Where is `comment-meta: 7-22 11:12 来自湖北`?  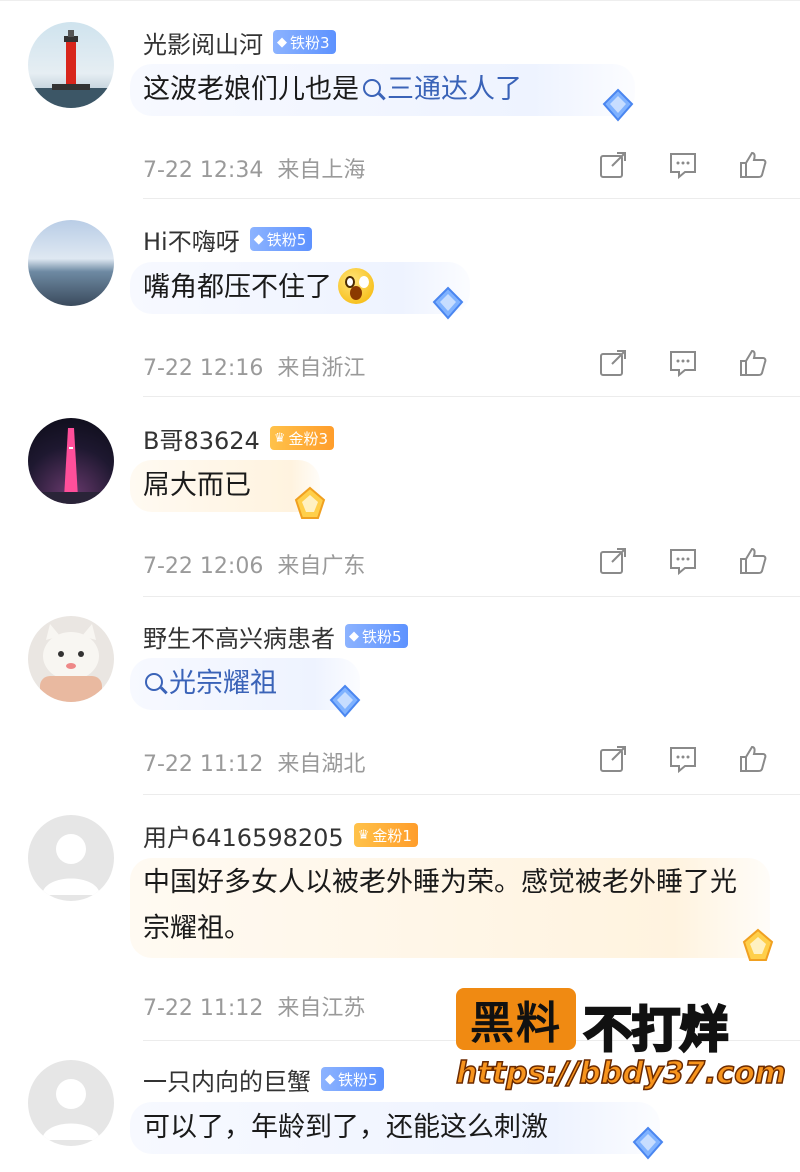 comment-meta: 7-22 11:12 来自湖北 is located at coordinates (254, 764).